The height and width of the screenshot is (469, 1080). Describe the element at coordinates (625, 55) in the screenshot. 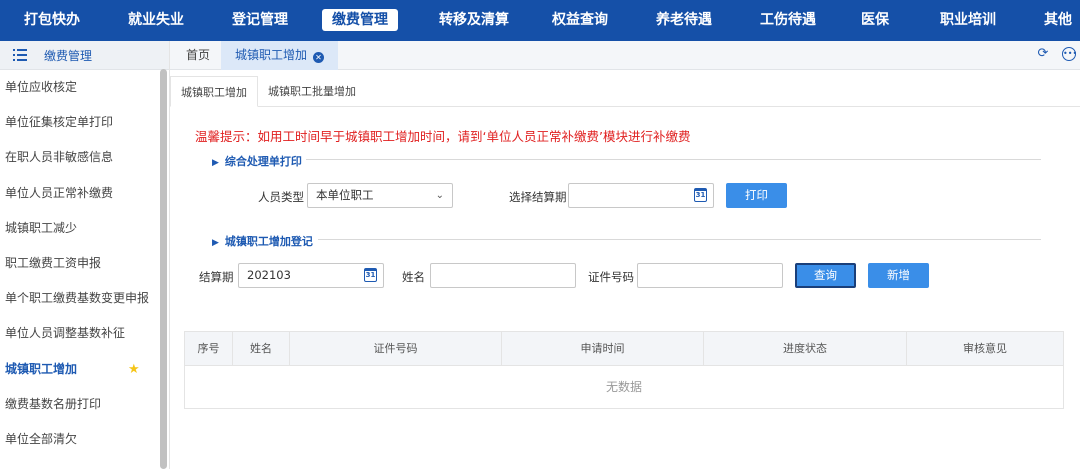

I see `page-tabs-bar: 首页 城镇职工增加 ✕ ⟳ •••` at that location.